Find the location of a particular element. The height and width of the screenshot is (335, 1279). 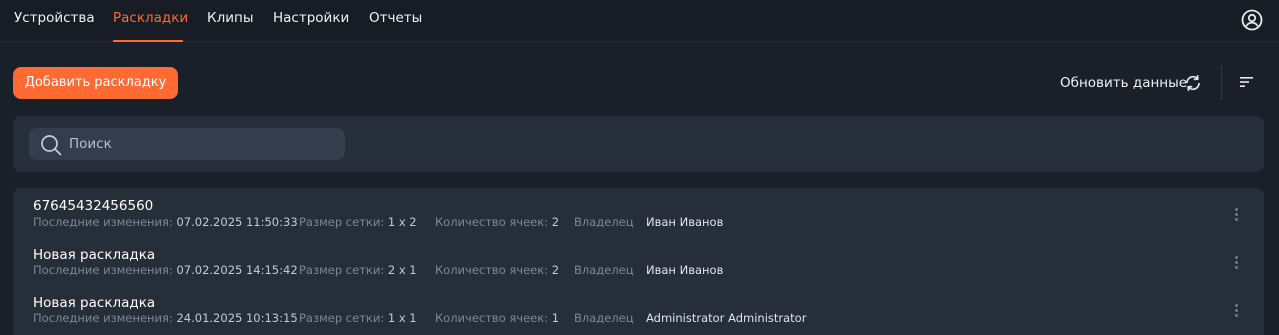

layout-name: 67645432456560 is located at coordinates (93, 206).